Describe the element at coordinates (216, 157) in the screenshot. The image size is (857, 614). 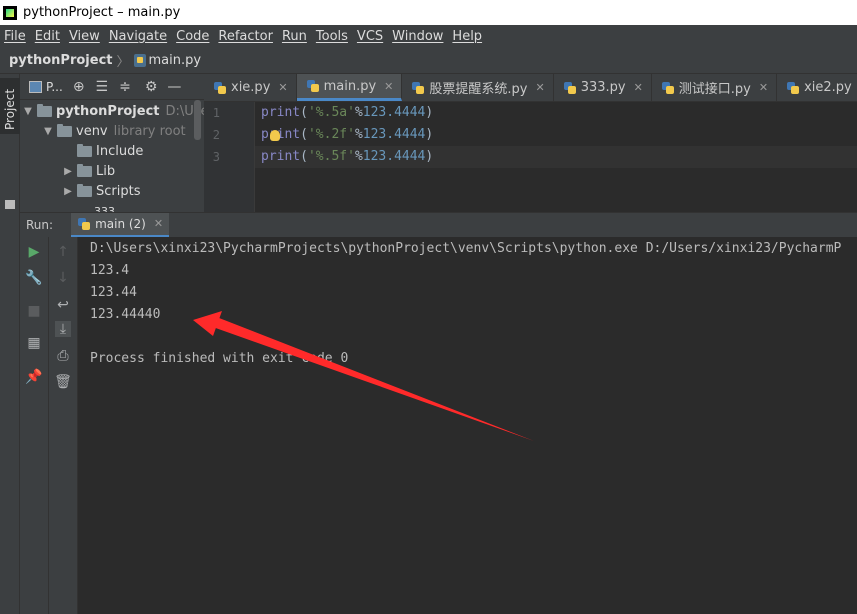
I see `line-number: 3` at that location.